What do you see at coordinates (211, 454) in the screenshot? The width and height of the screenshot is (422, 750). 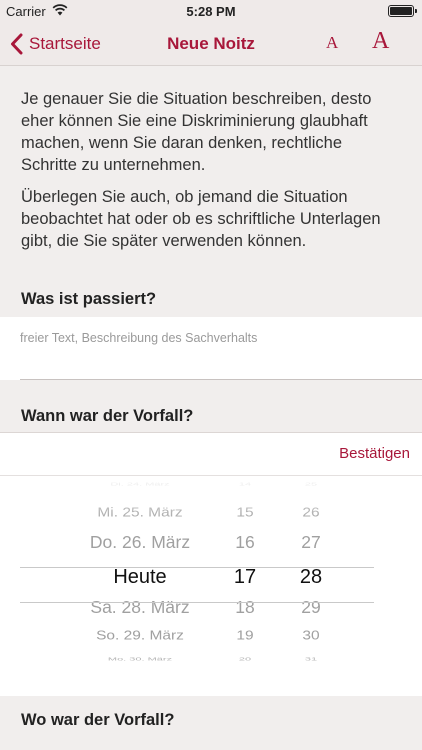 I see `picker-toolbar: Bestätigen` at bounding box center [211, 454].